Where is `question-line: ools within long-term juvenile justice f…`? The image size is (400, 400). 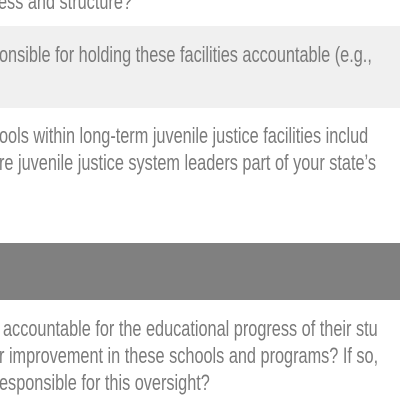
question-line: ools within long-term juvenile justice f… is located at coordinates (184, 135).